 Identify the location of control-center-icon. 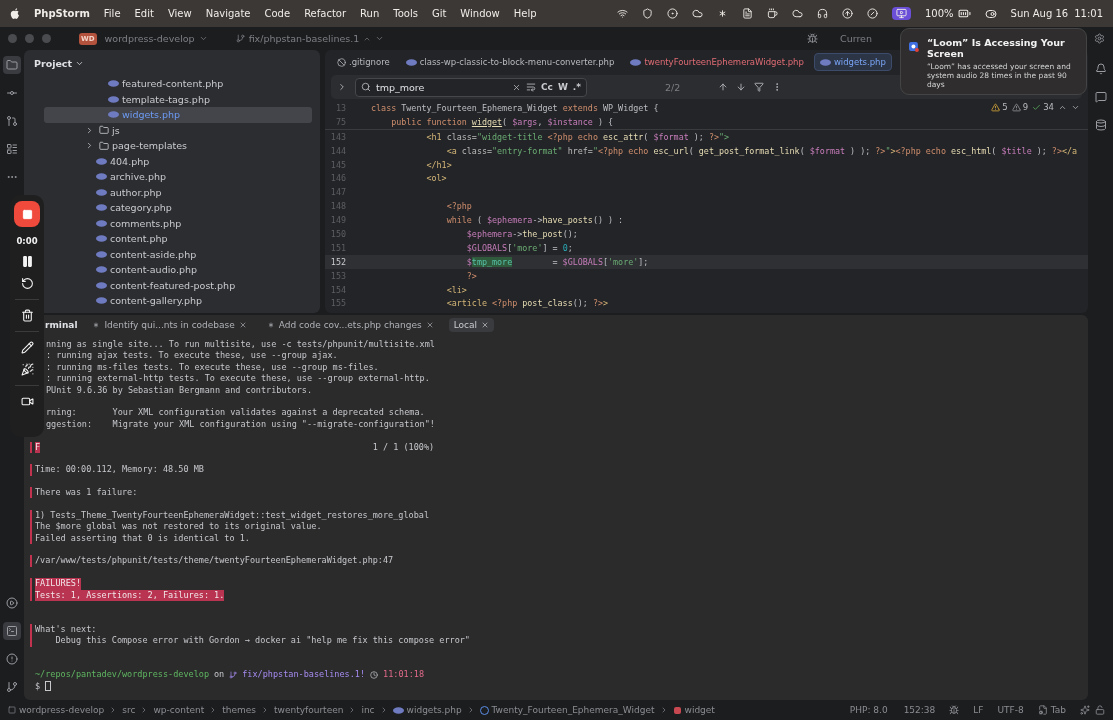
(990, 13).